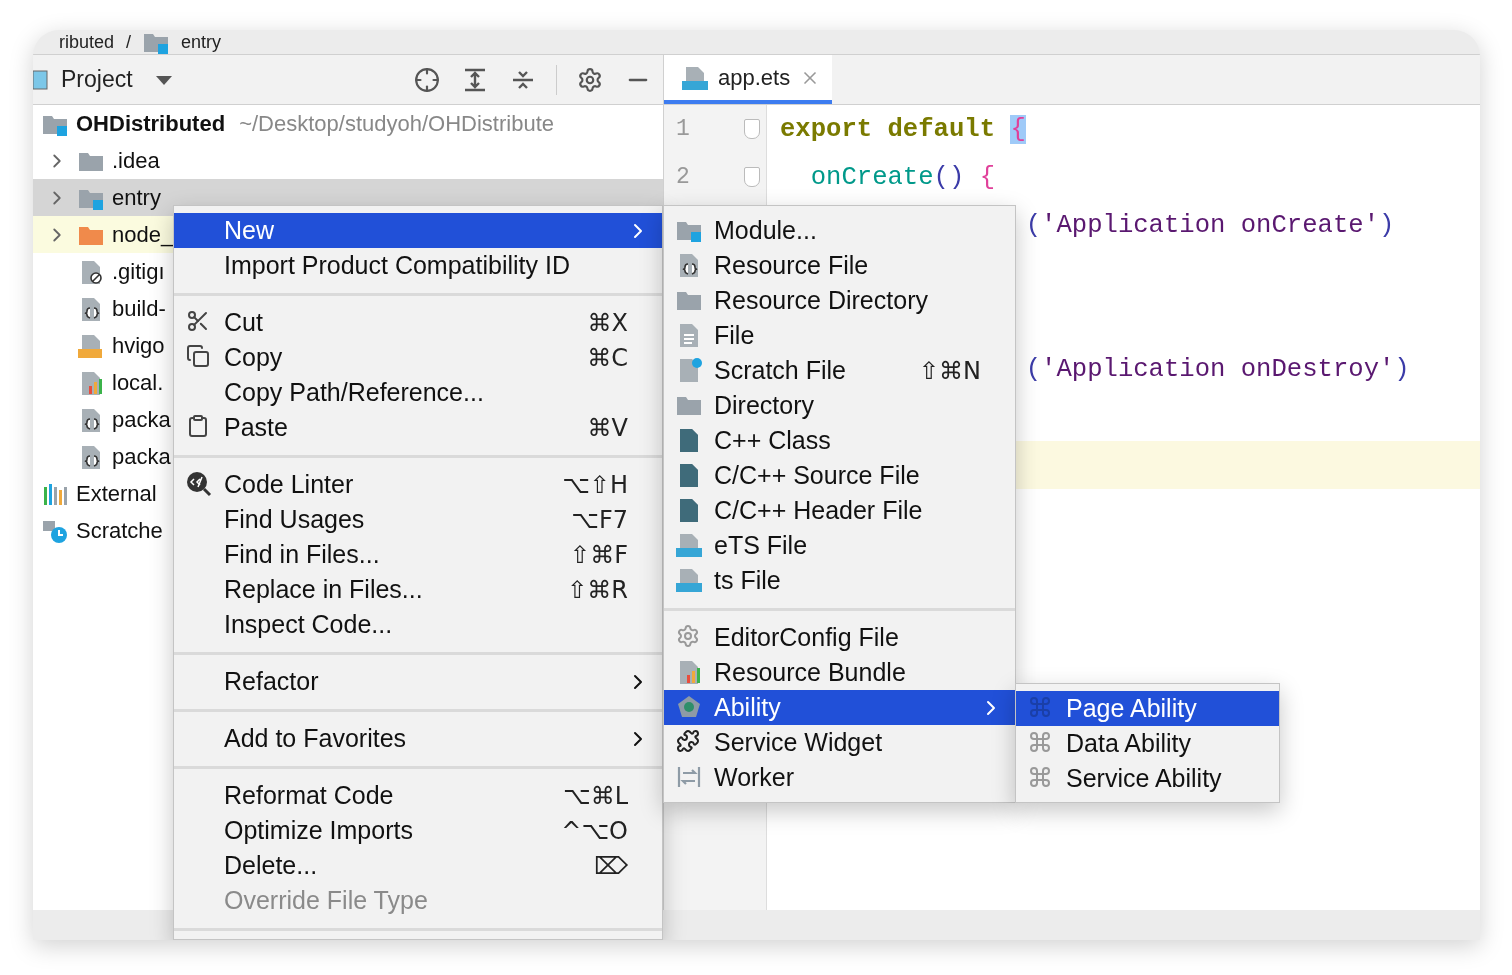 The height and width of the screenshot is (975, 1512). I want to click on line-number: 1, so click(683, 129).